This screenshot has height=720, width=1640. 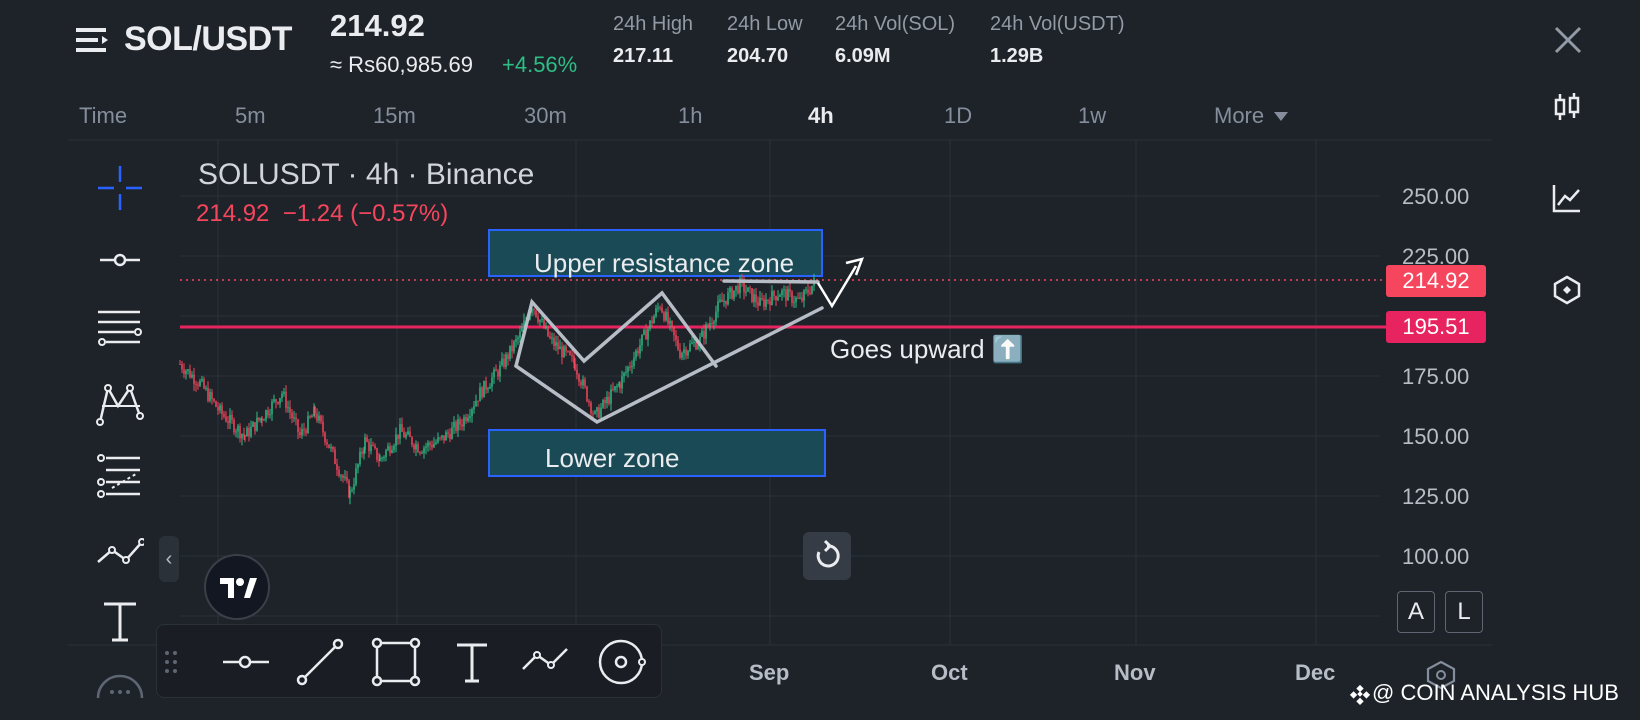 What do you see at coordinates (120, 476) in the screenshot?
I see `forecast-tool-icon` at bounding box center [120, 476].